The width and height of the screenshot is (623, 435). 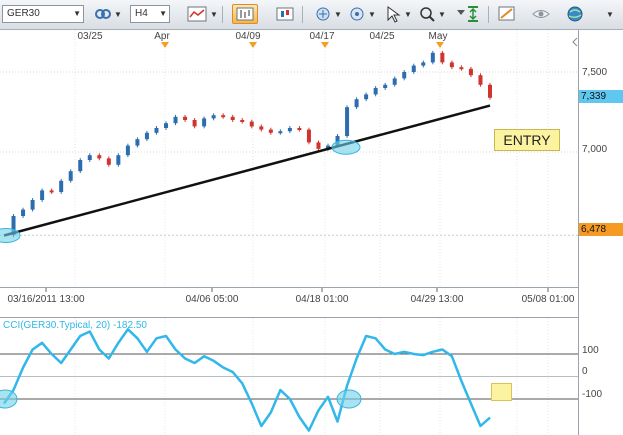 I want to click on cci-axis: 100 0 -100, so click(x=600, y=376).